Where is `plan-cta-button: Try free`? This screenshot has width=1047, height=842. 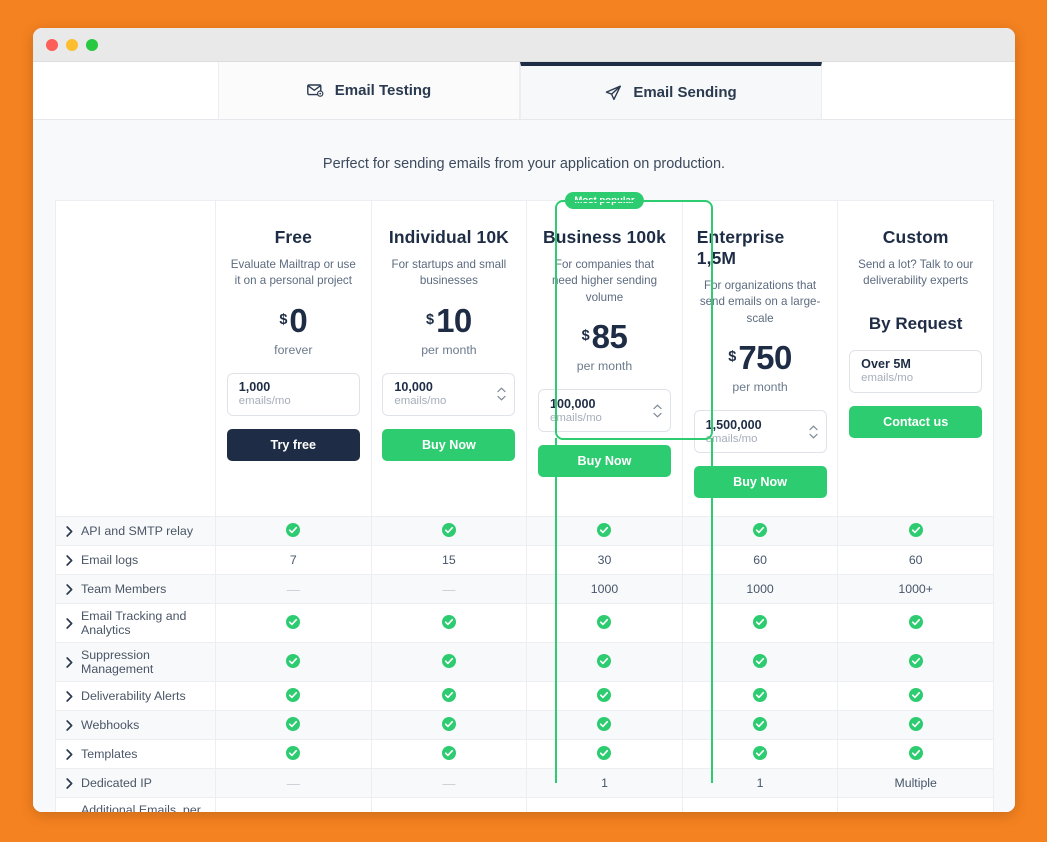 plan-cta-button: Try free is located at coordinates (293, 444).